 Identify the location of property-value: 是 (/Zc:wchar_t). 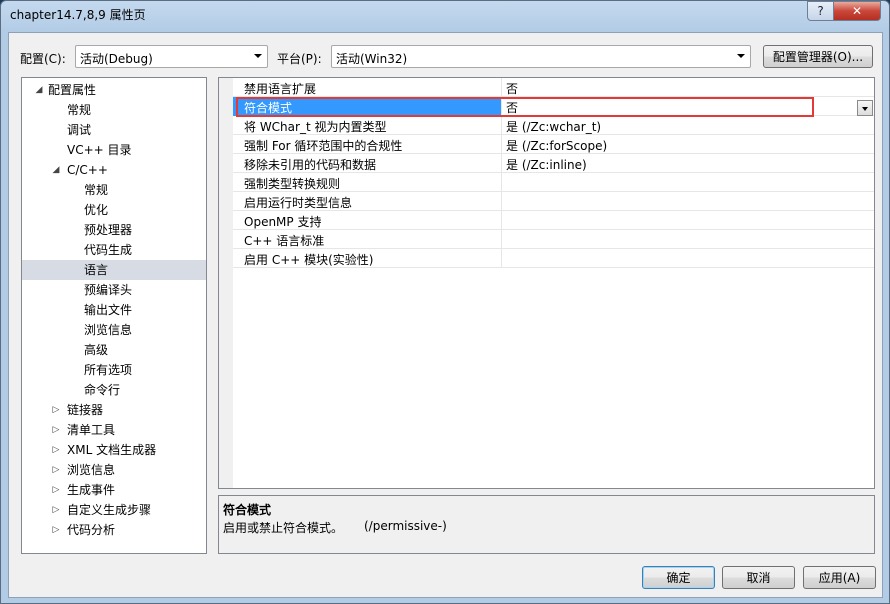
(554, 127).